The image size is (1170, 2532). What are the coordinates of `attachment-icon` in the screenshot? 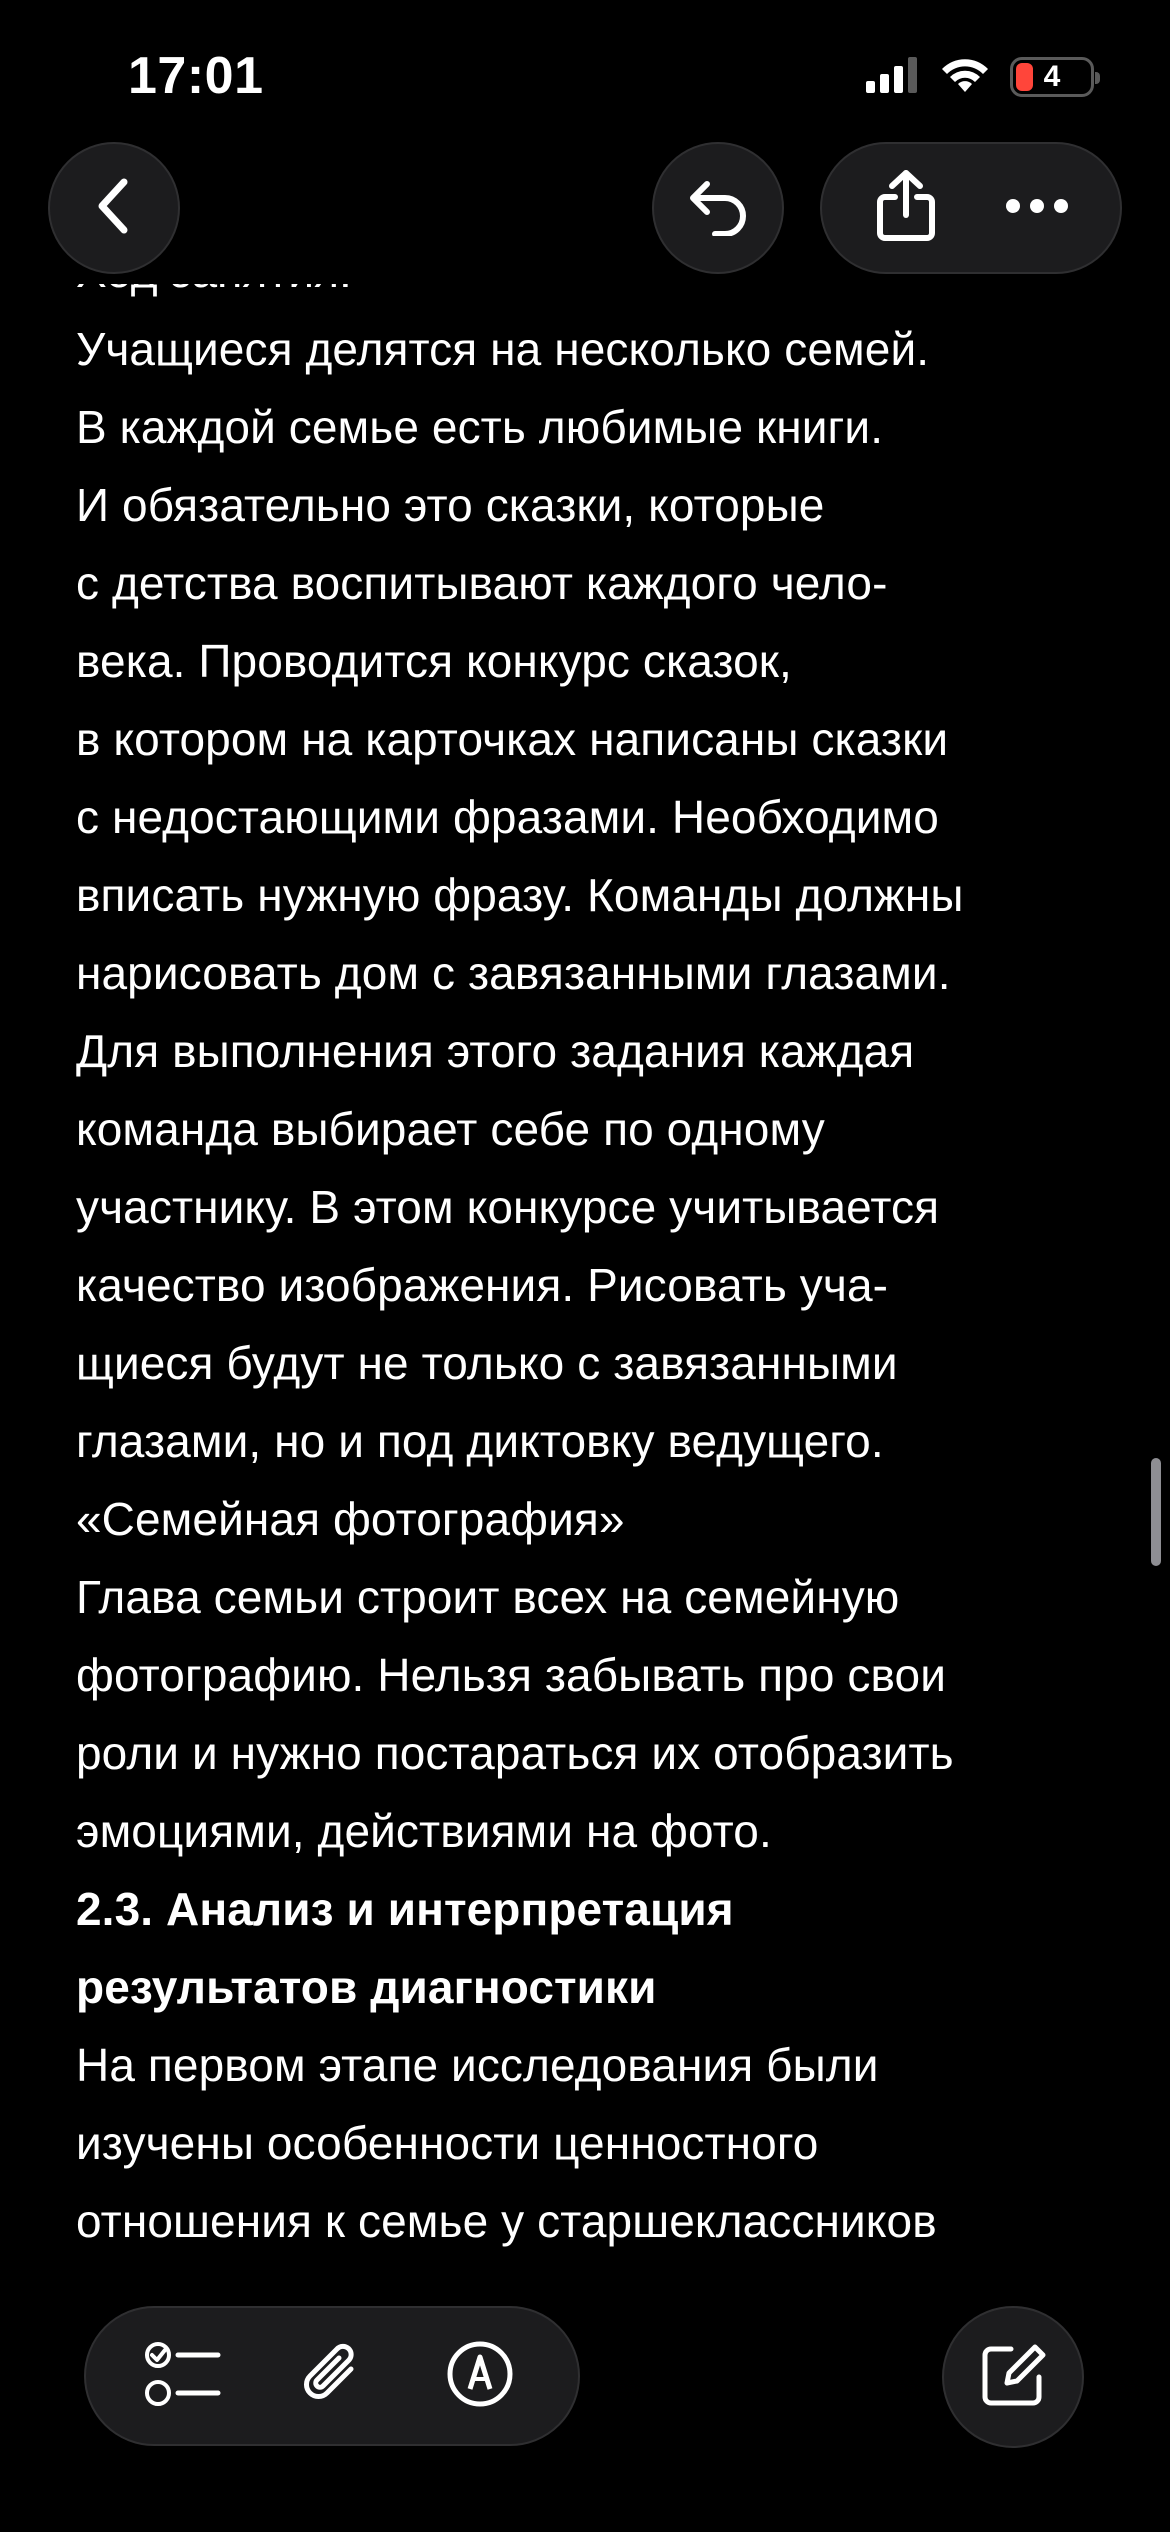 It's located at (332, 2376).